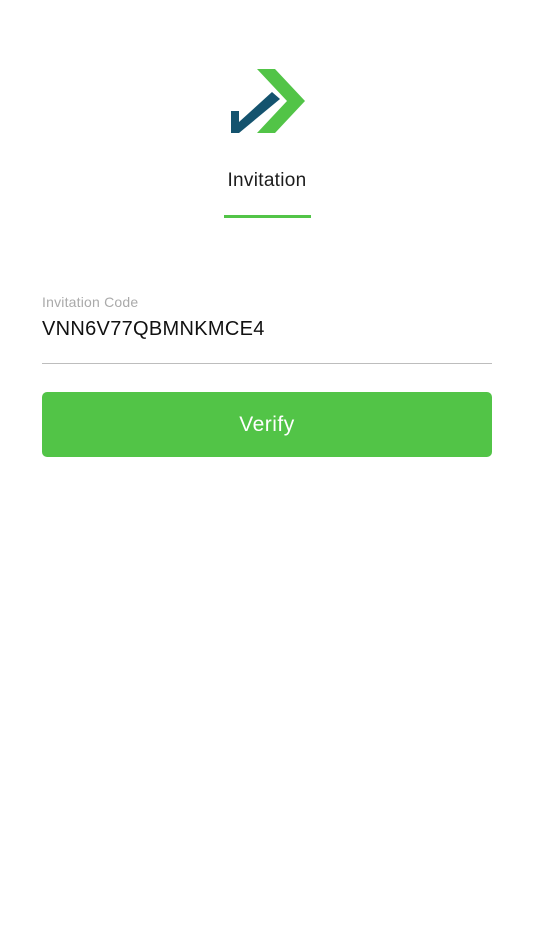 This screenshot has width=534, height=950. What do you see at coordinates (267, 363) in the screenshot?
I see `input-underline` at bounding box center [267, 363].